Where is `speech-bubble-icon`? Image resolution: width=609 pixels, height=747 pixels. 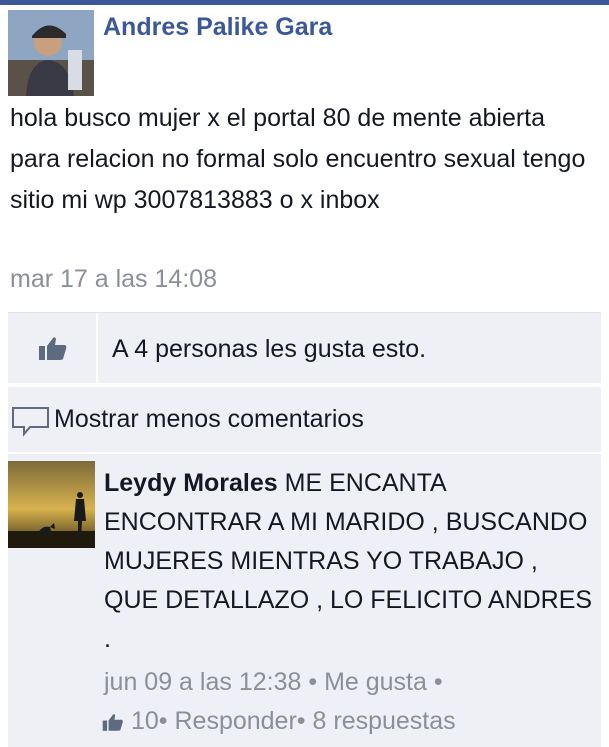
speech-bubble-icon is located at coordinates (31, 423).